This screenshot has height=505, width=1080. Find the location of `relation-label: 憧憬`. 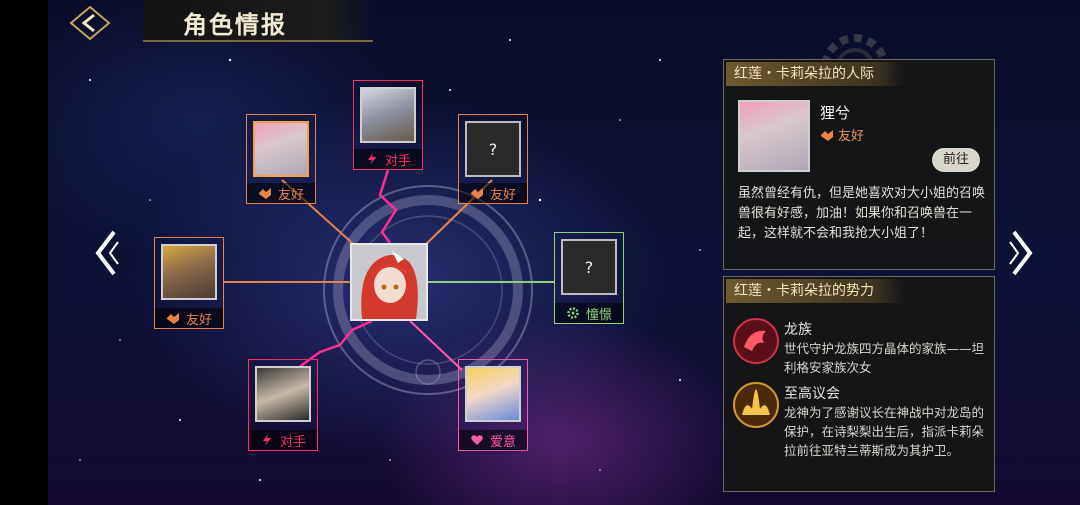

relation-label: 憧憬 is located at coordinates (589, 313).